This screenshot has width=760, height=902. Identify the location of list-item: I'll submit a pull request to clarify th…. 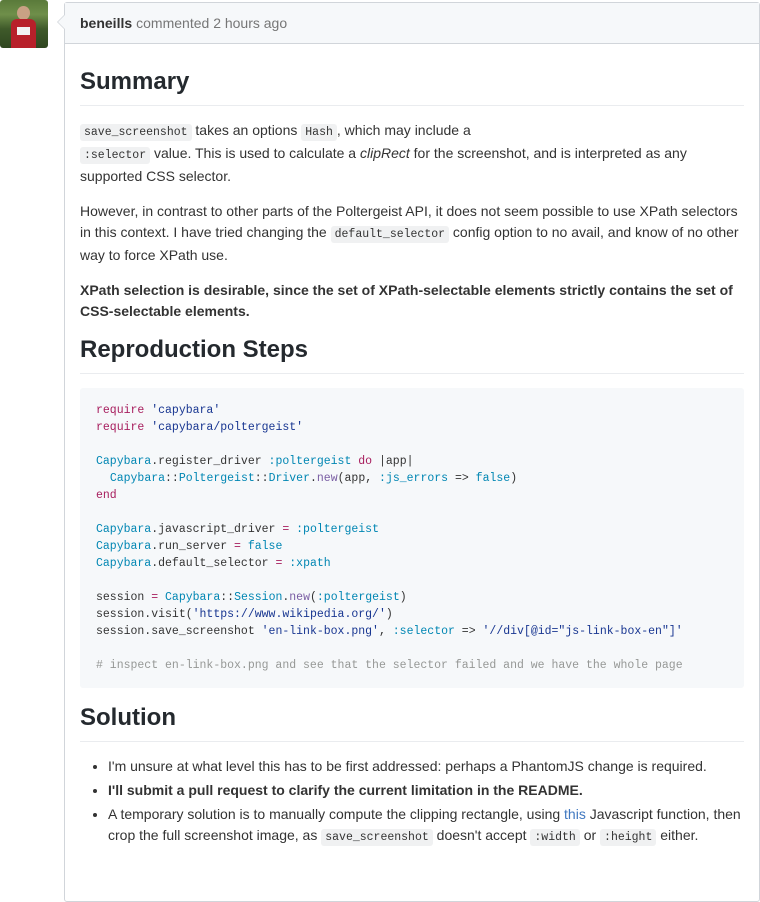
(426, 790).